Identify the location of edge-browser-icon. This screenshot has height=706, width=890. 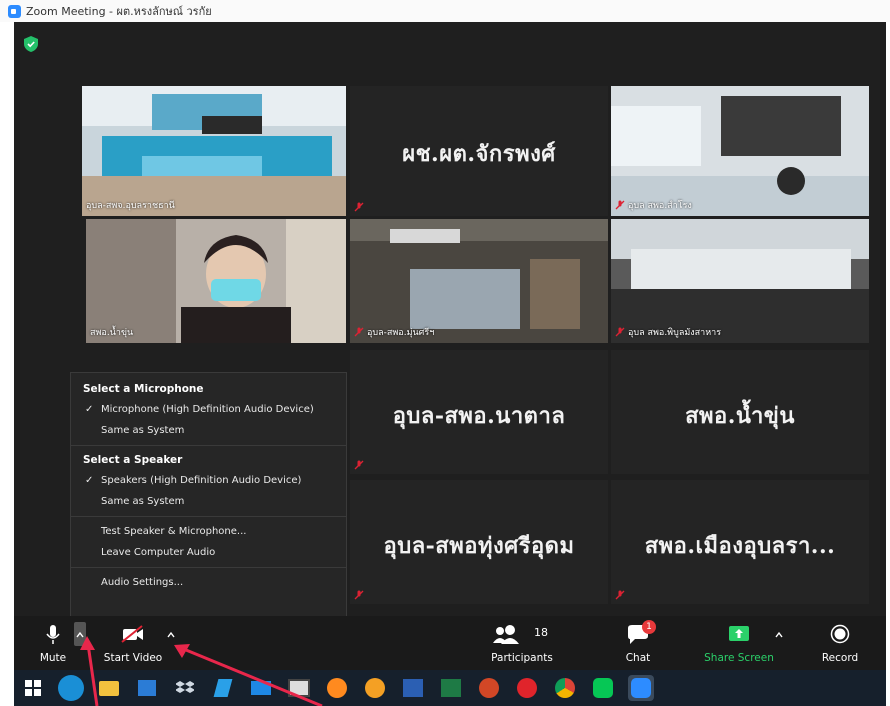
(71, 688).